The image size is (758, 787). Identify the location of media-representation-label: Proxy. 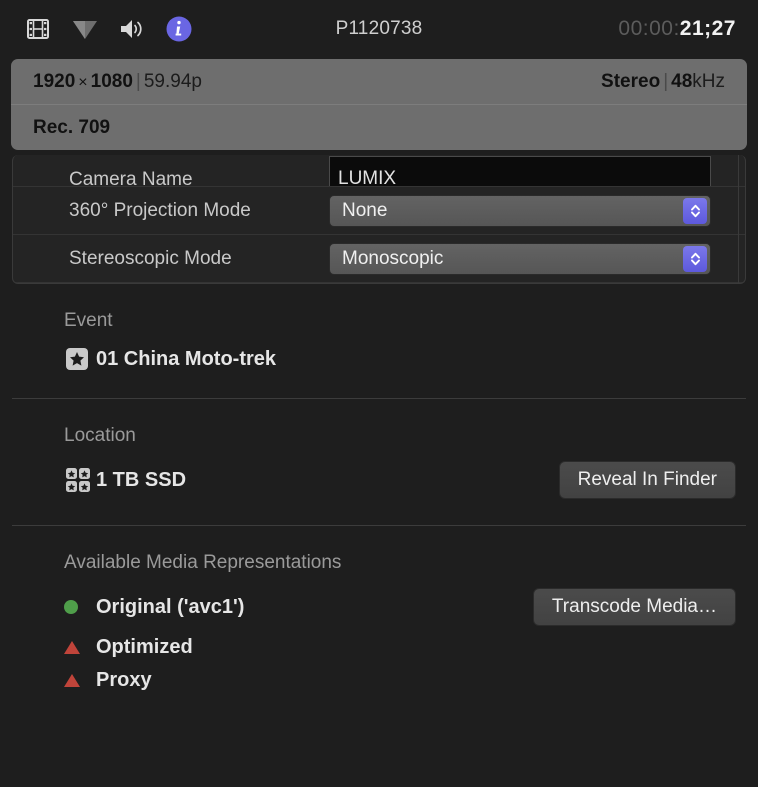
(124, 680).